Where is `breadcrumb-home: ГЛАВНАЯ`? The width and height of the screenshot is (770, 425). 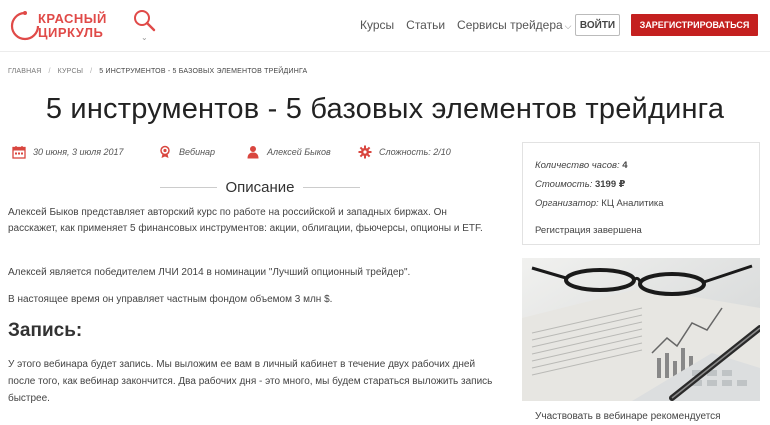 breadcrumb-home: ГЛАВНАЯ is located at coordinates (25, 71).